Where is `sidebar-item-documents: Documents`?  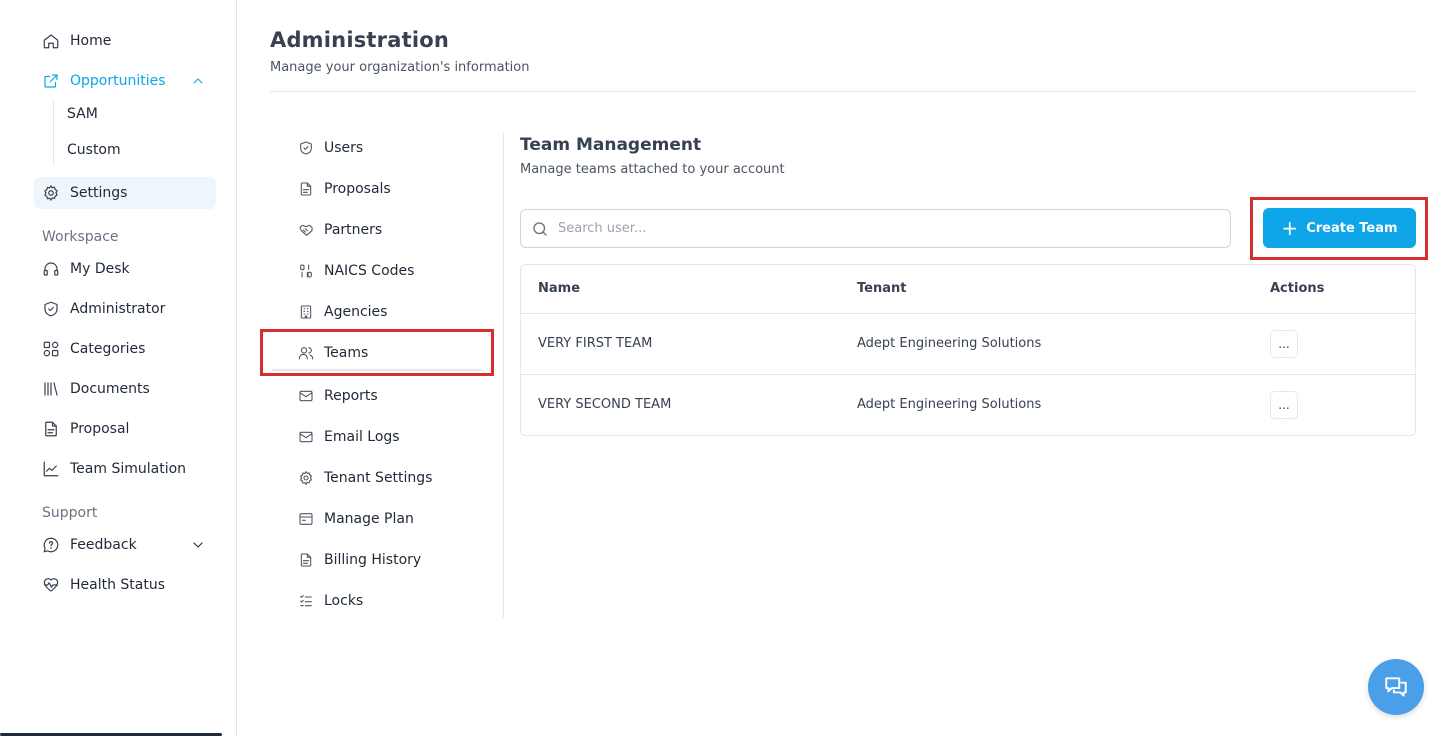
sidebar-item-documents: Documents is located at coordinates (125, 389).